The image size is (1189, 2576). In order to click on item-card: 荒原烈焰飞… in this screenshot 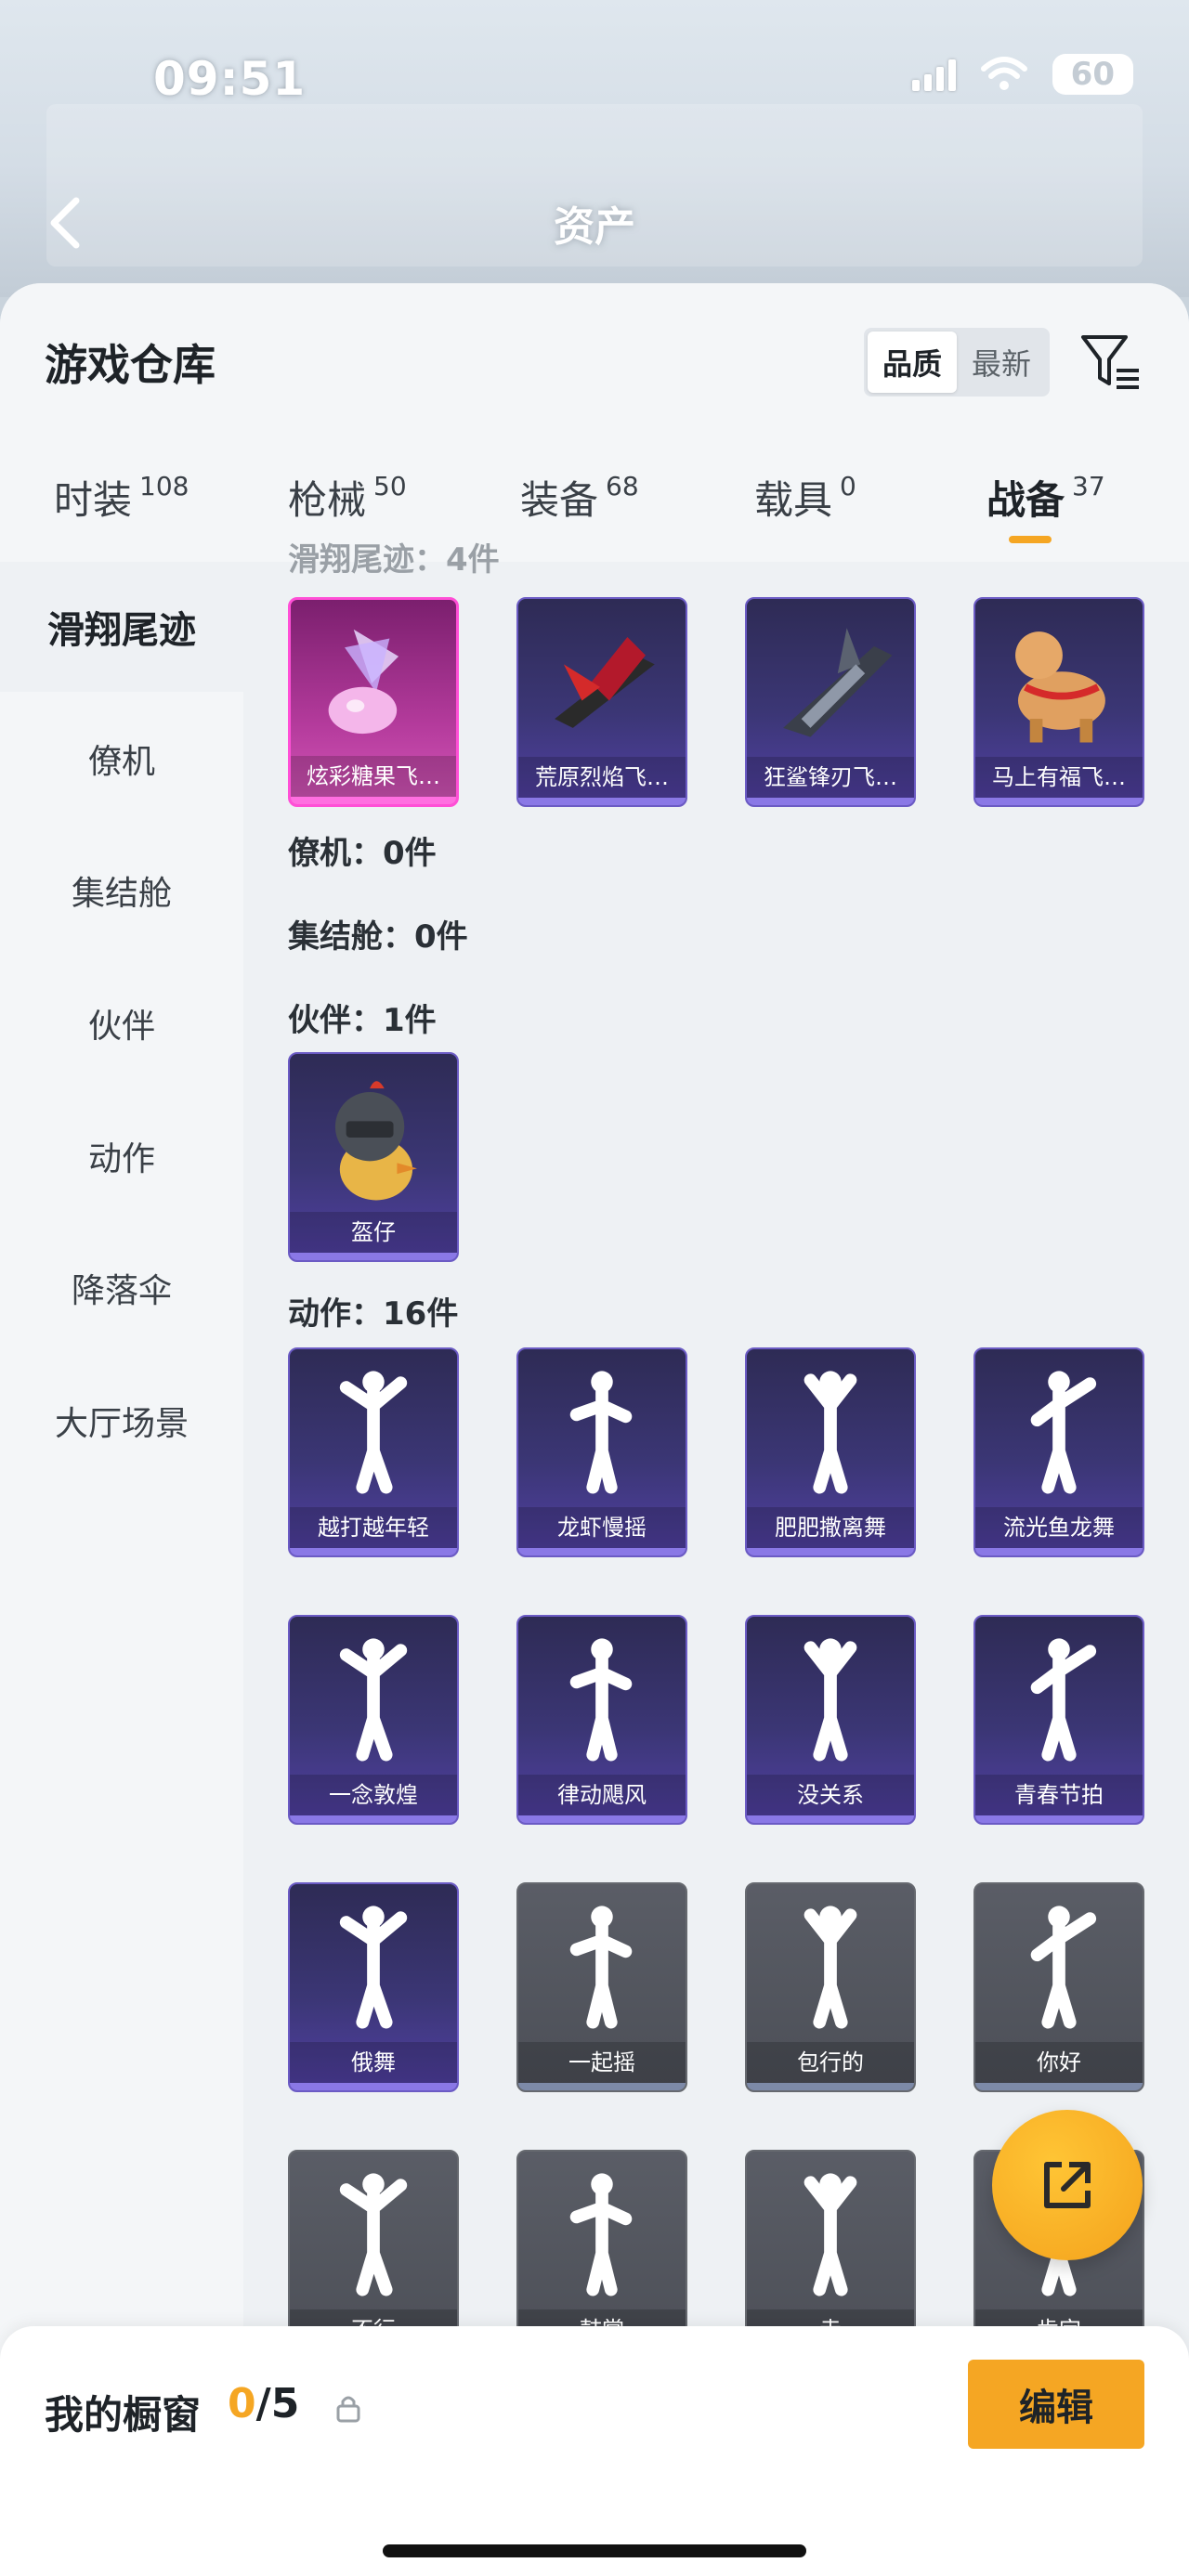, I will do `click(601, 702)`.